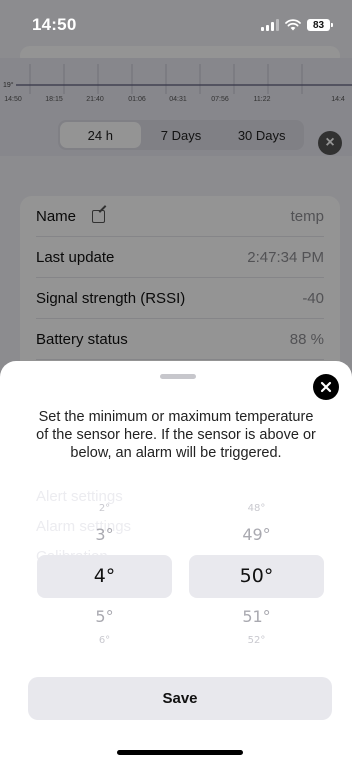 The width and height of the screenshot is (352, 761). I want to click on status-bar: 14:50 83, so click(176, 25).